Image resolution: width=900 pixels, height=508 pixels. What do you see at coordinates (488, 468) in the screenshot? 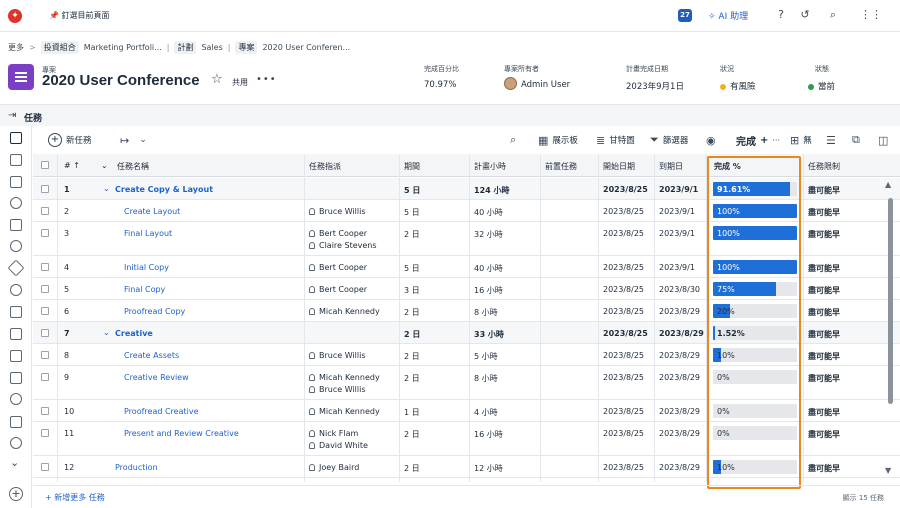
I see `planned-hours-cell: 12 小時` at bounding box center [488, 468].